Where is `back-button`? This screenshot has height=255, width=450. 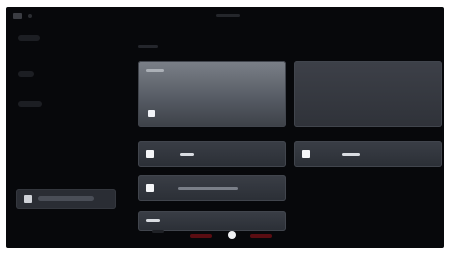
back-button is located at coordinates (201, 236).